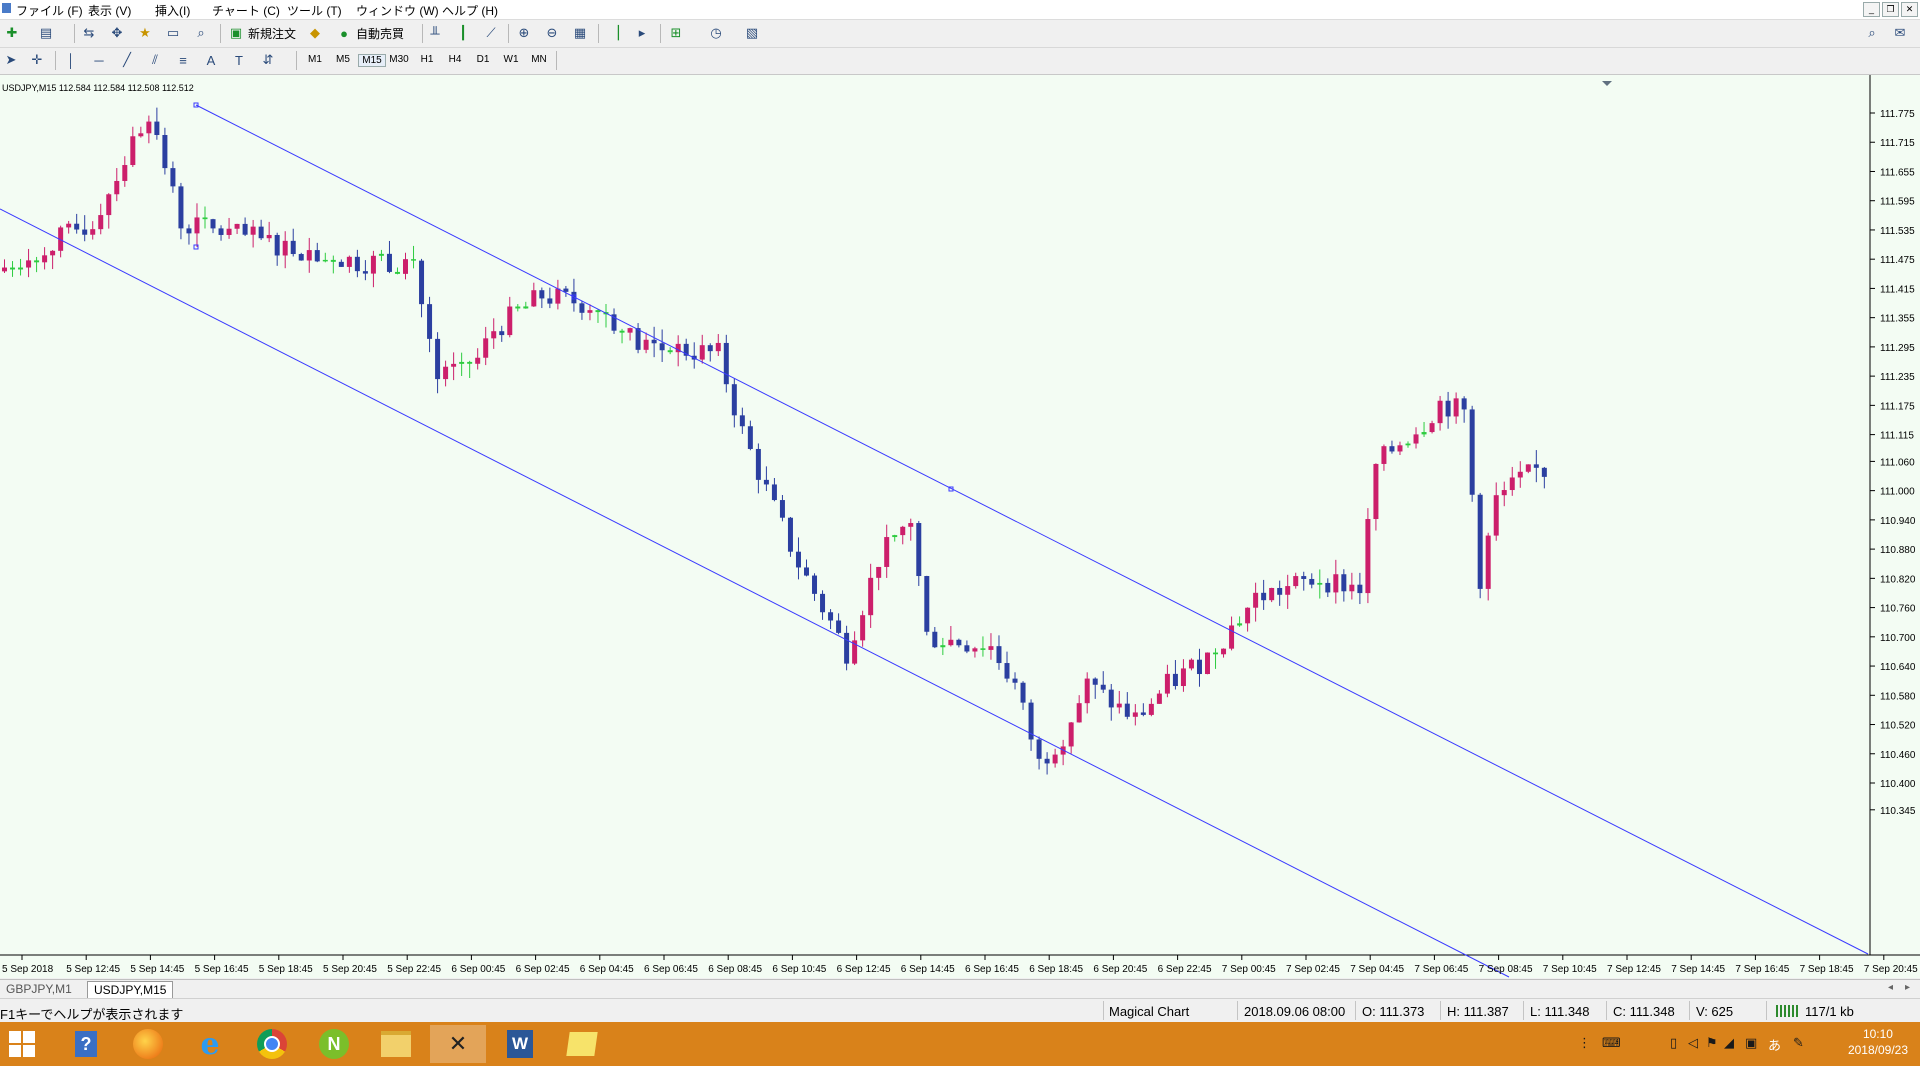  I want to click on horizontal-line-icon: ─, so click(99, 60).